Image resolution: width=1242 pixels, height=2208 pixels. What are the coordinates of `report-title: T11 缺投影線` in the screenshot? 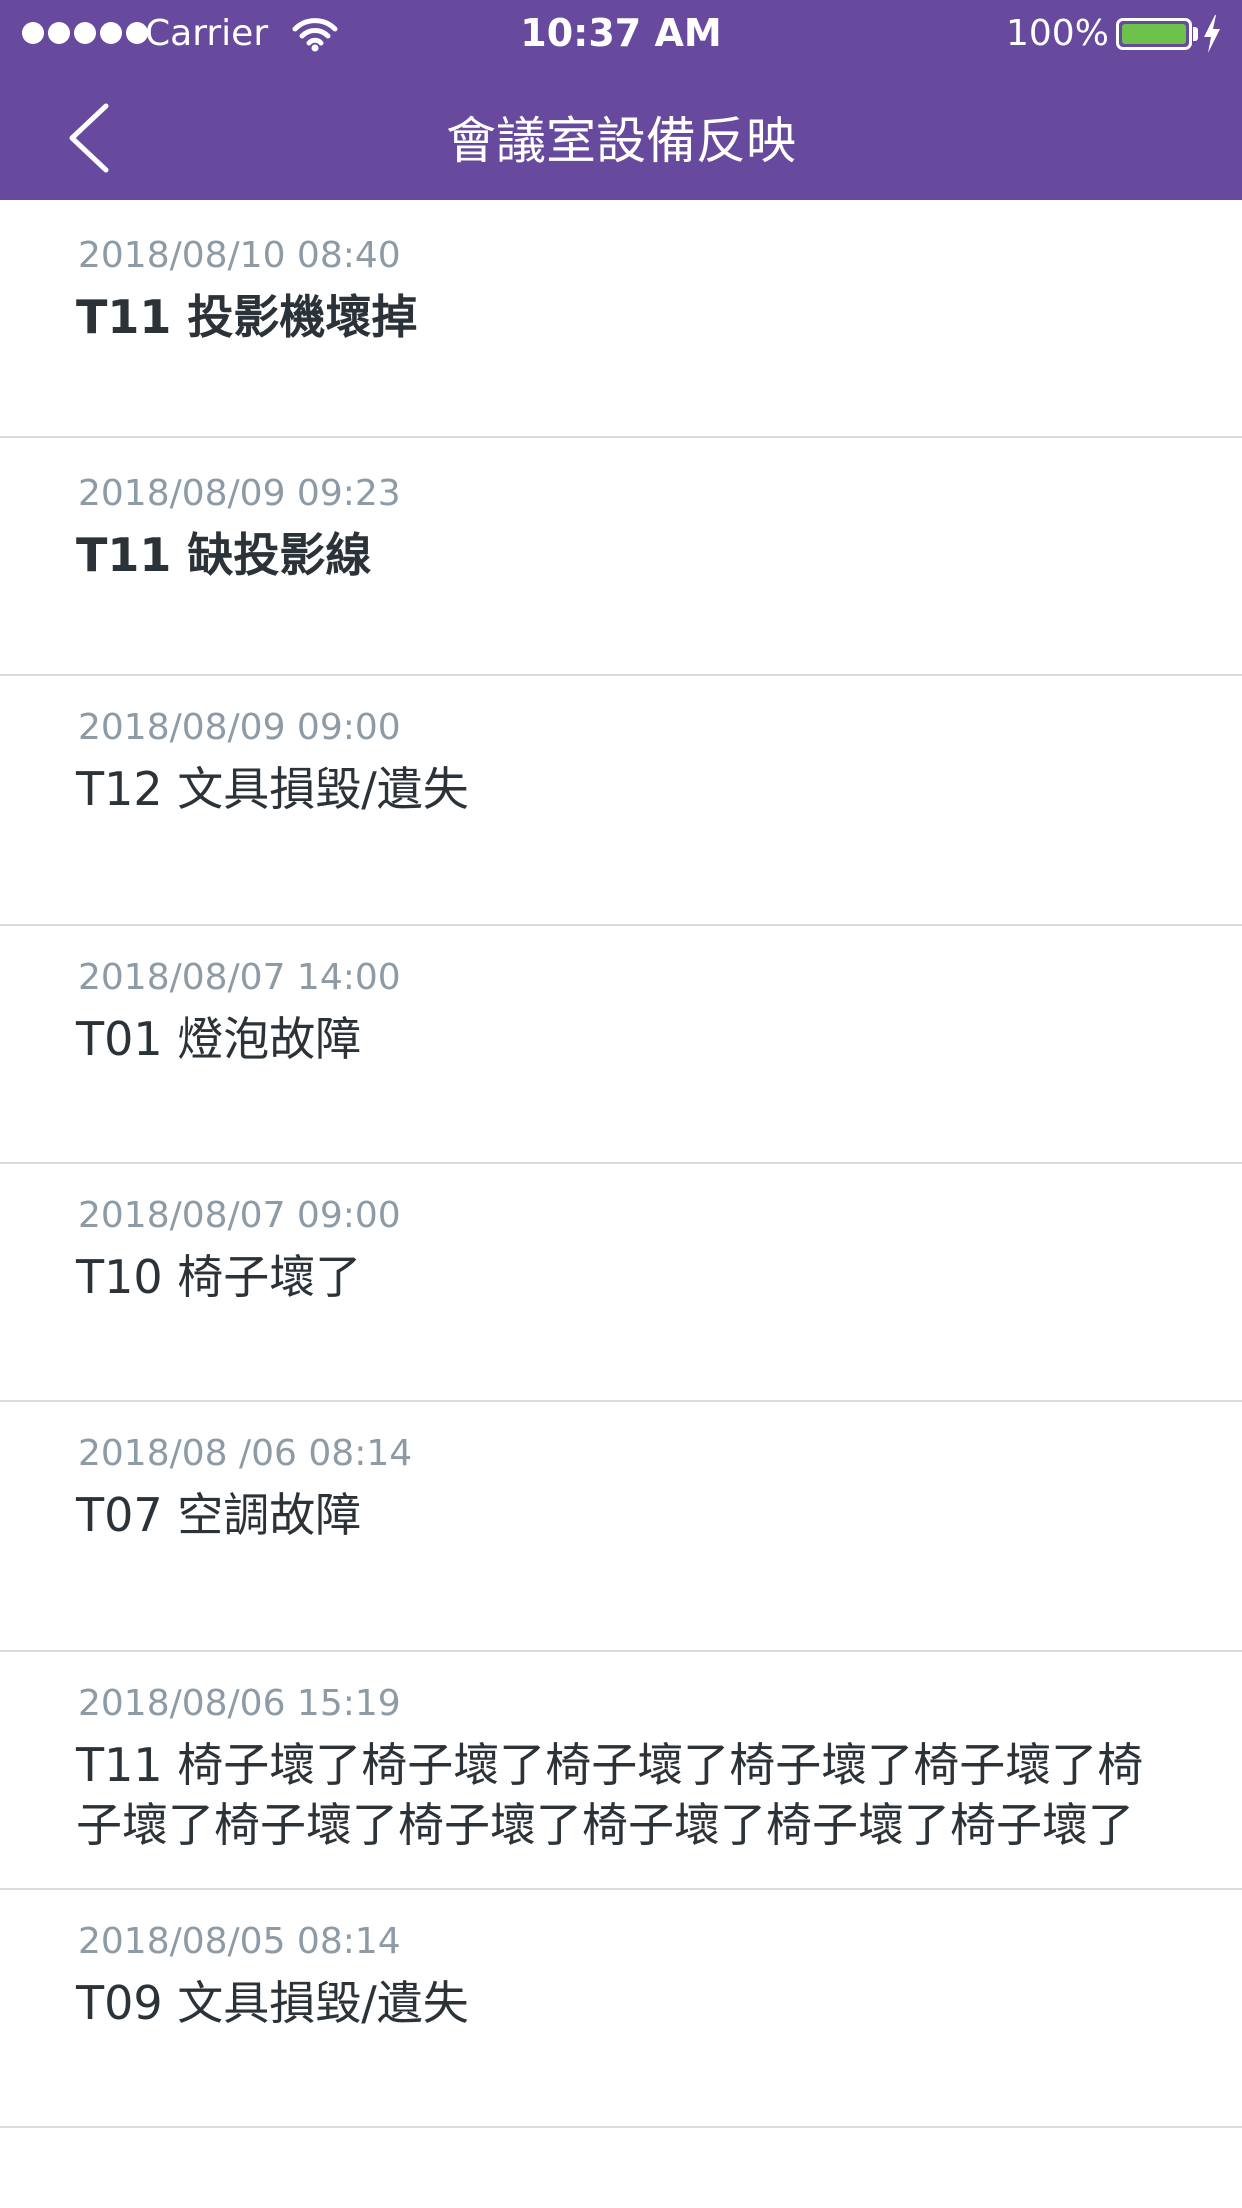 It's located at (224, 555).